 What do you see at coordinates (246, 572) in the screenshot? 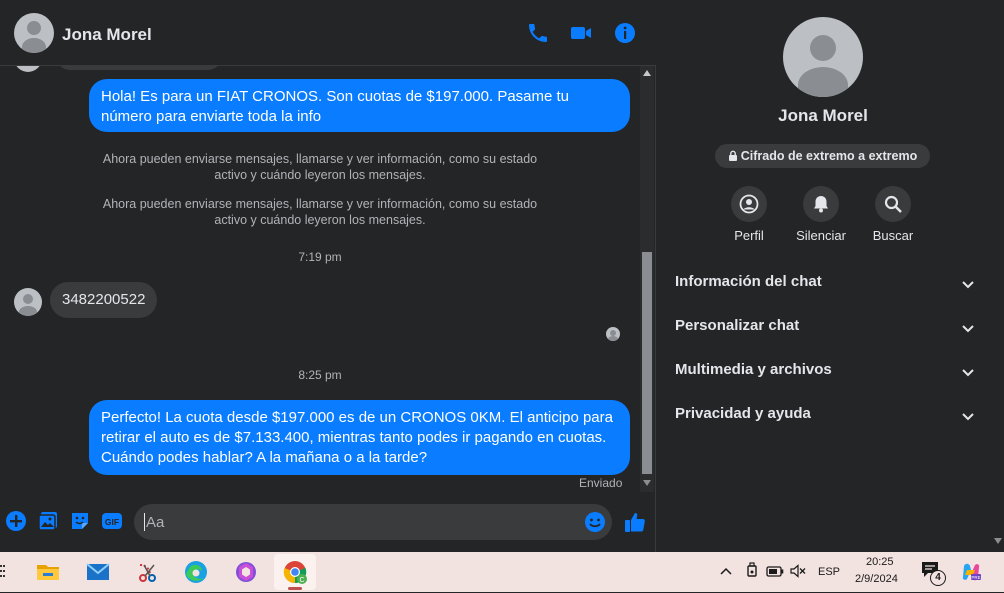
I see `copilot-app-icon` at bounding box center [246, 572].